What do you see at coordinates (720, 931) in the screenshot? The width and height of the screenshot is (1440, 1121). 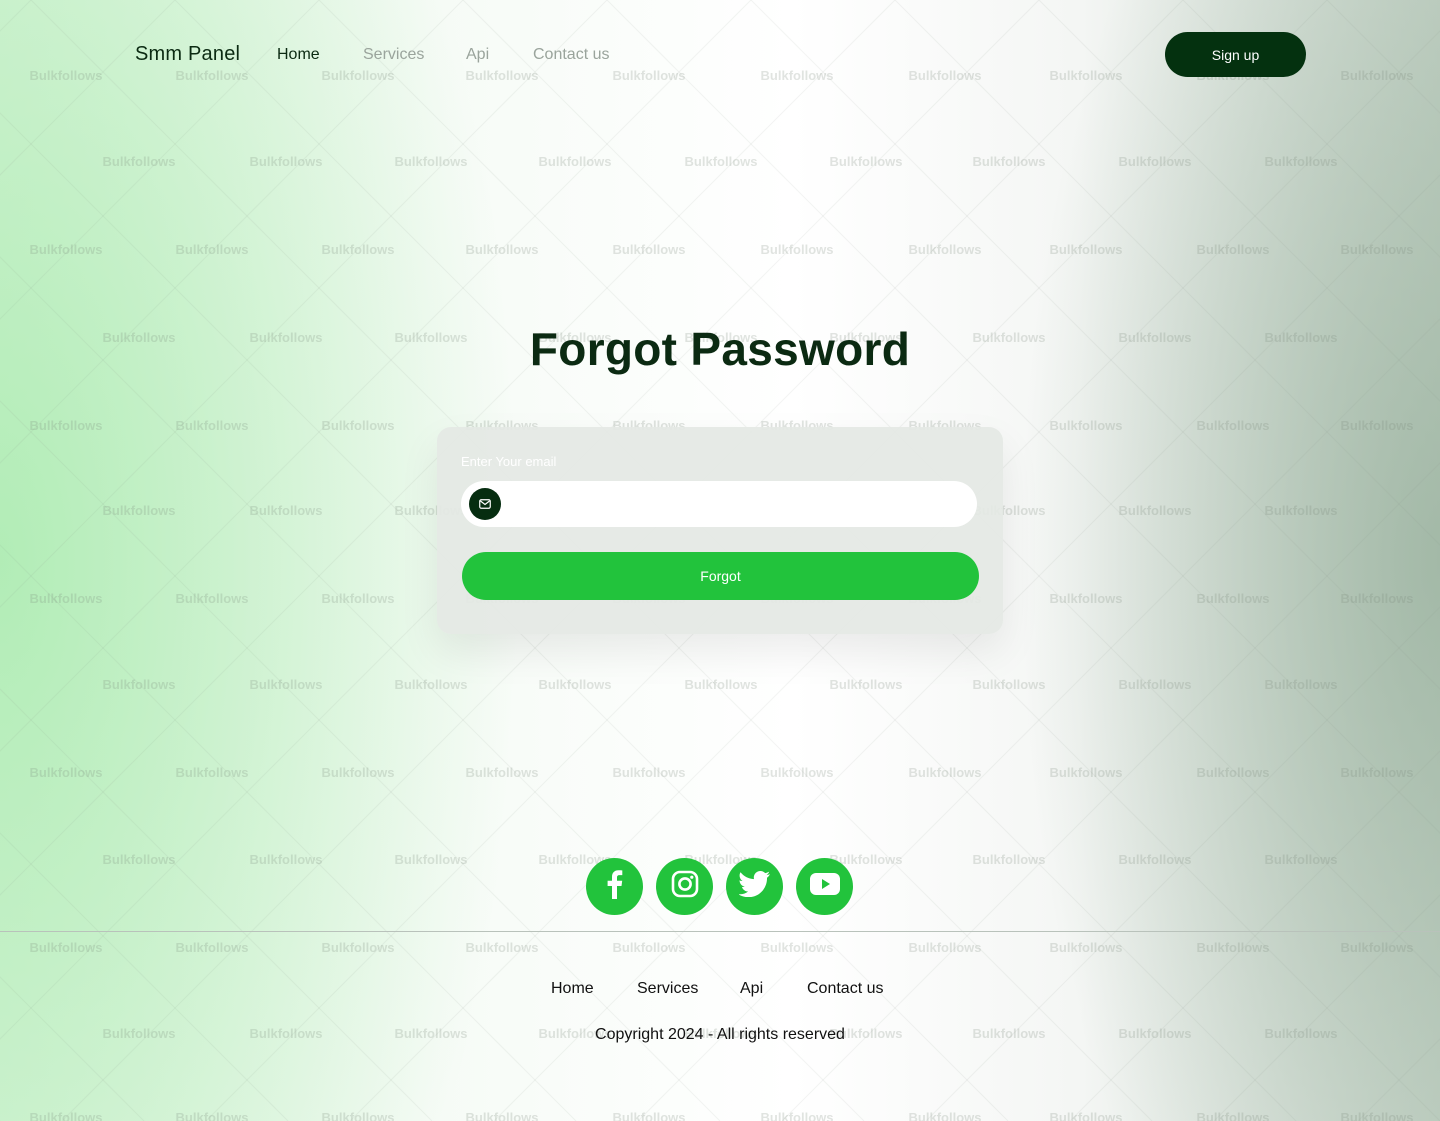 I see `footer-divider` at bounding box center [720, 931].